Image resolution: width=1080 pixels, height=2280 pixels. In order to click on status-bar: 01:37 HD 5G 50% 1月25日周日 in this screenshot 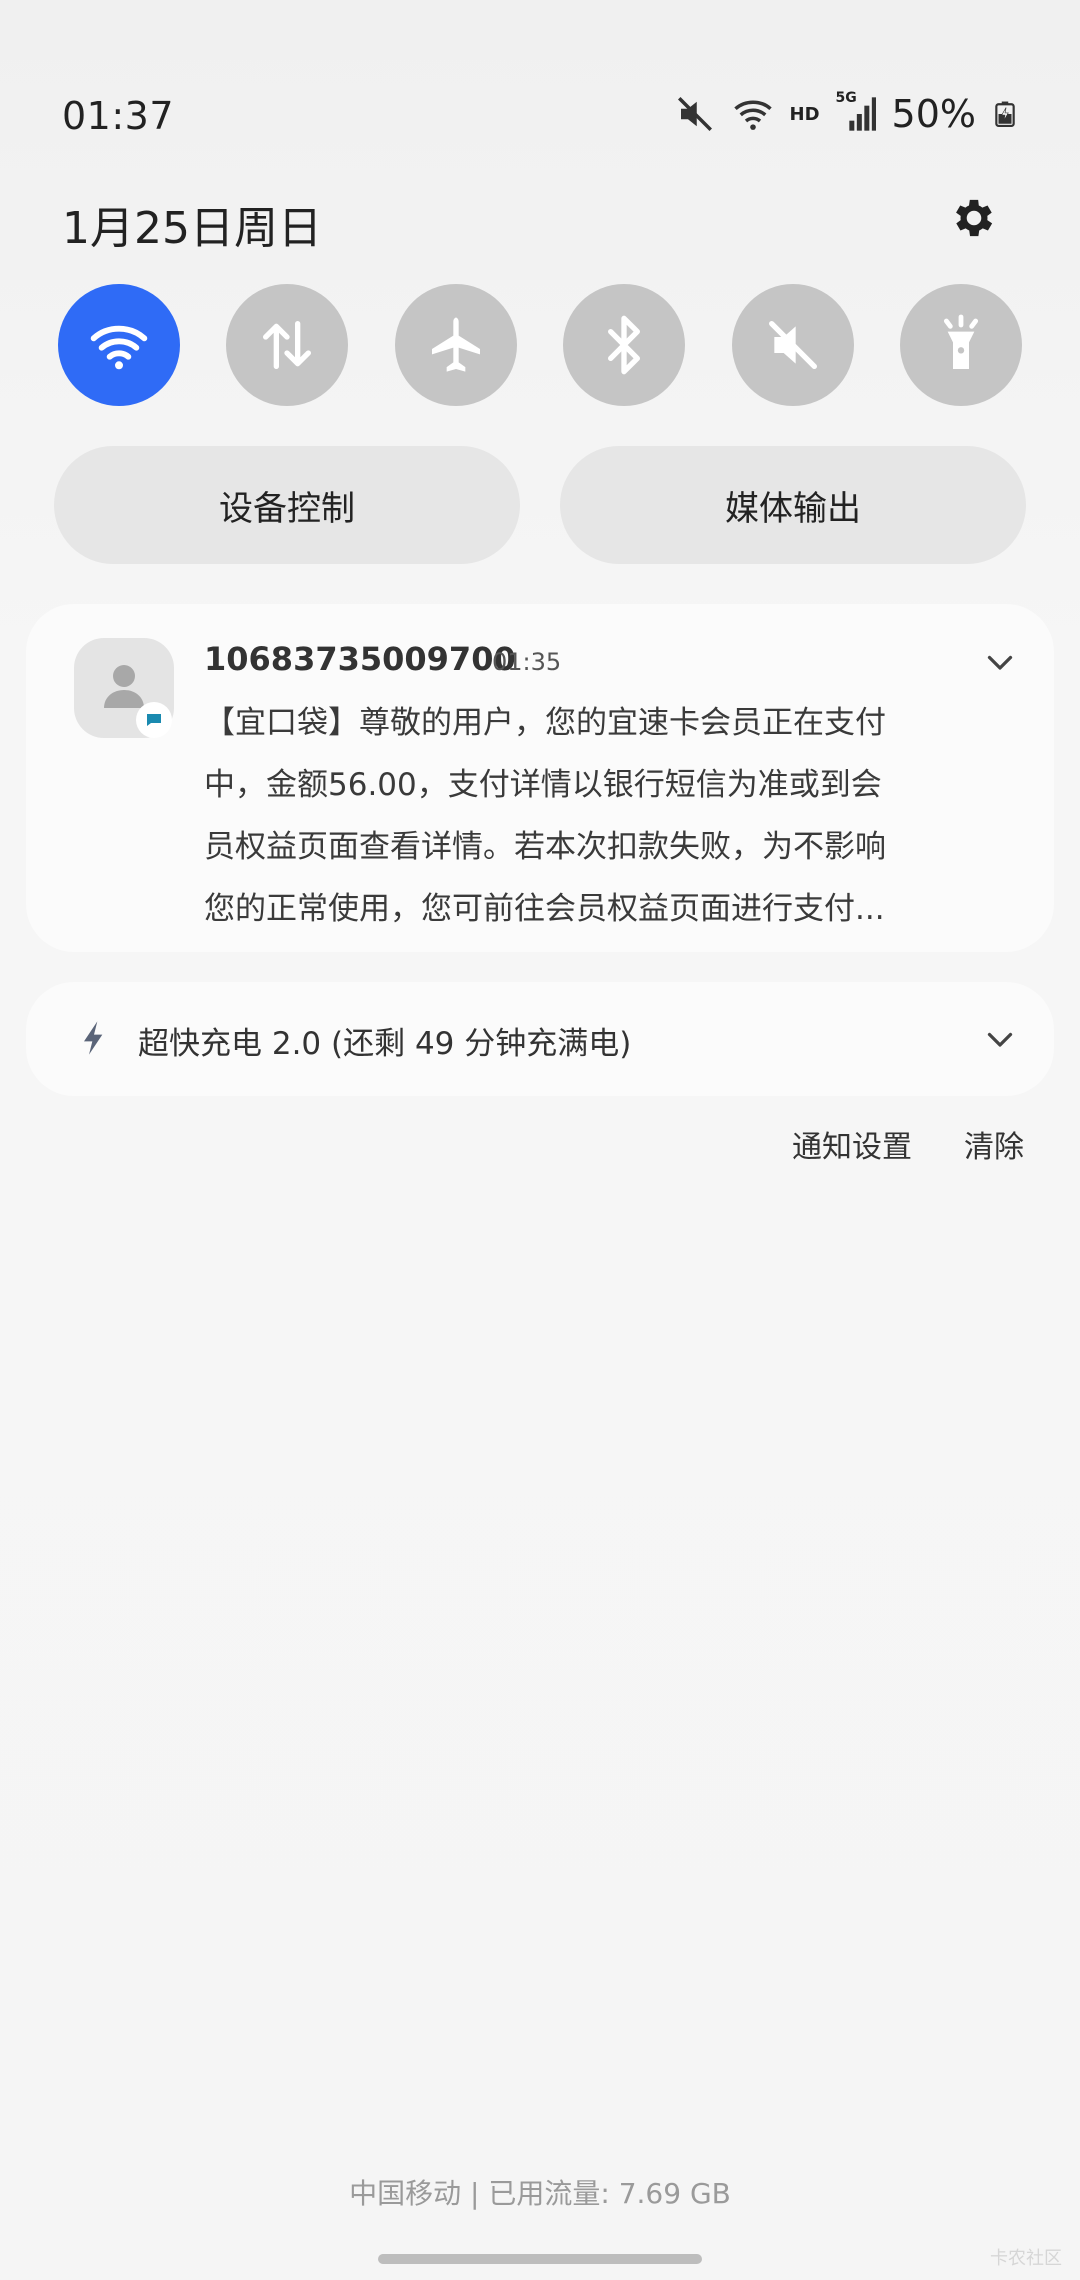, I will do `click(540, 127)`.